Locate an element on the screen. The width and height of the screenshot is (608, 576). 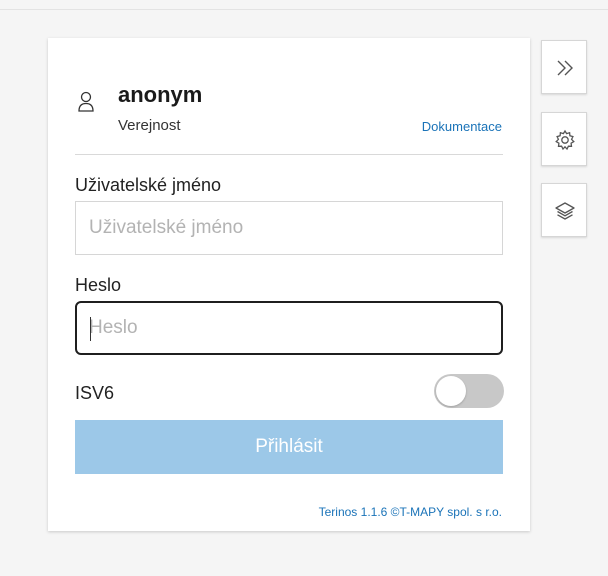
password-input is located at coordinates (289, 328).